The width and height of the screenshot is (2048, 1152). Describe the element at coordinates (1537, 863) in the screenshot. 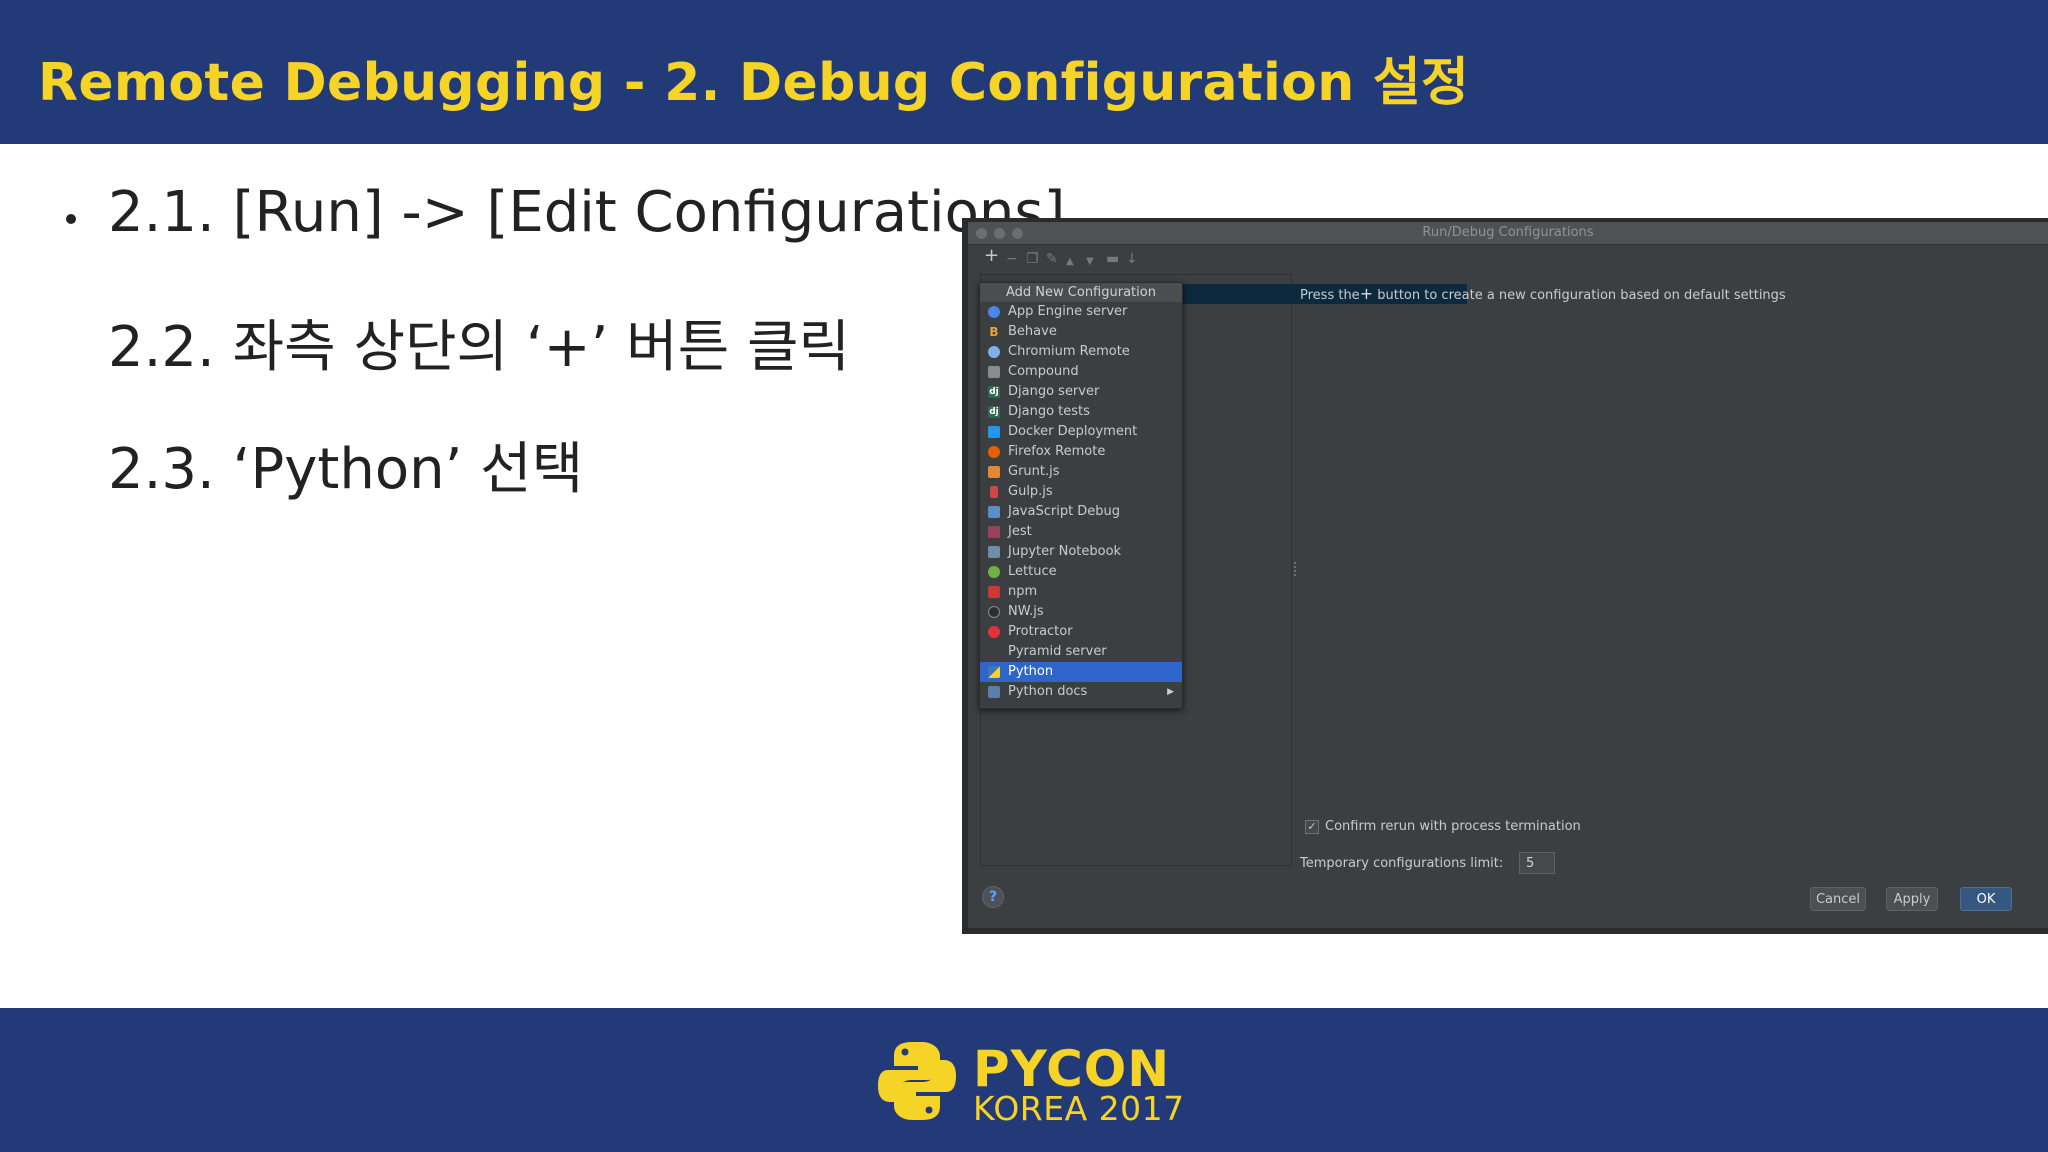

I see `temp-limit-input: 5` at that location.